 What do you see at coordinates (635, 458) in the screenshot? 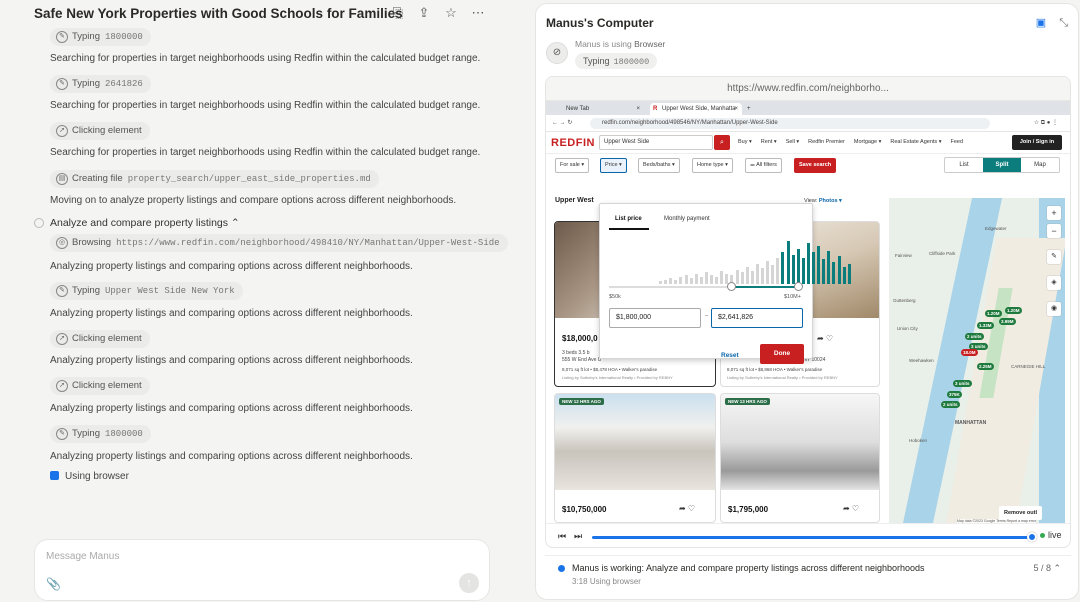
I see `listing-card: NEW 12 HRS AGO $10,750,000 ➦ ♡` at bounding box center [635, 458].